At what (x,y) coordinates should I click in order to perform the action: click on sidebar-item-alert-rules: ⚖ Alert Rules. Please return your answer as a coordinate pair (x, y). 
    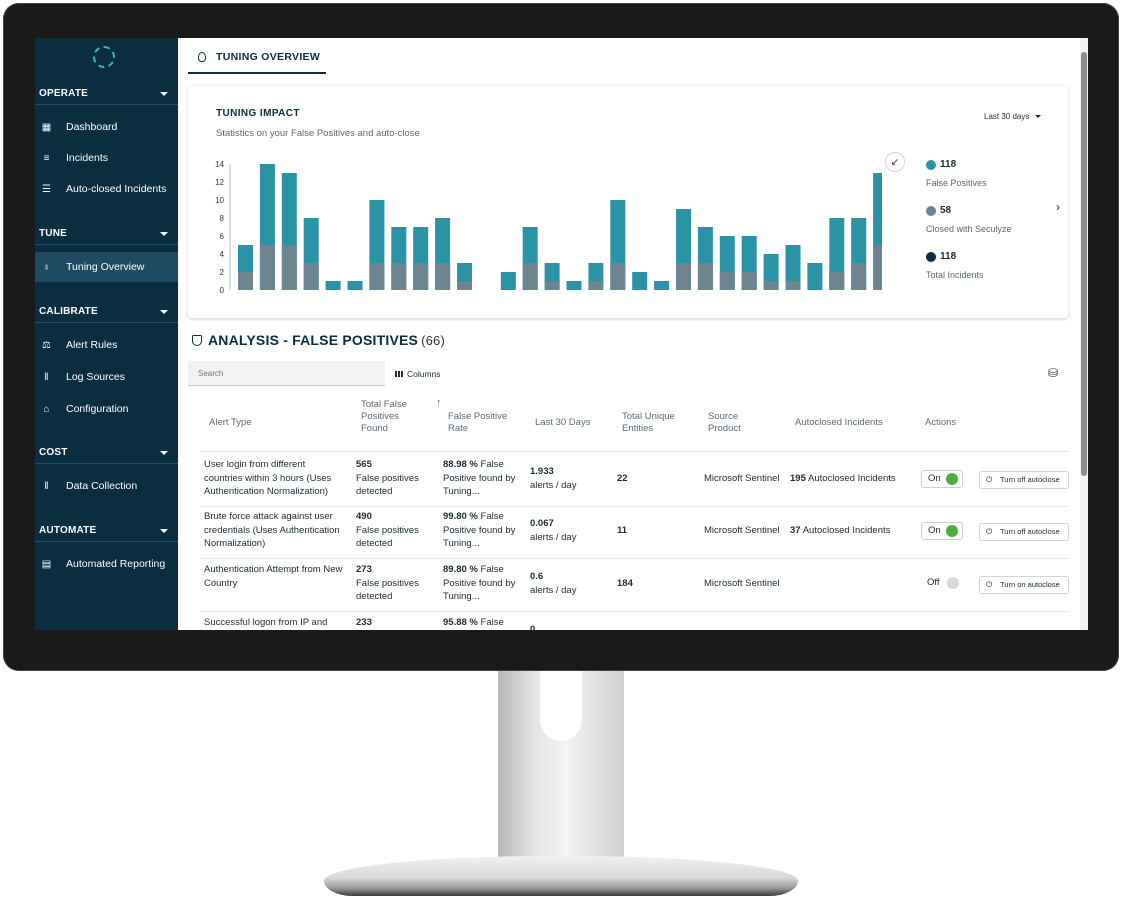
    Looking at the image, I should click on (106, 345).